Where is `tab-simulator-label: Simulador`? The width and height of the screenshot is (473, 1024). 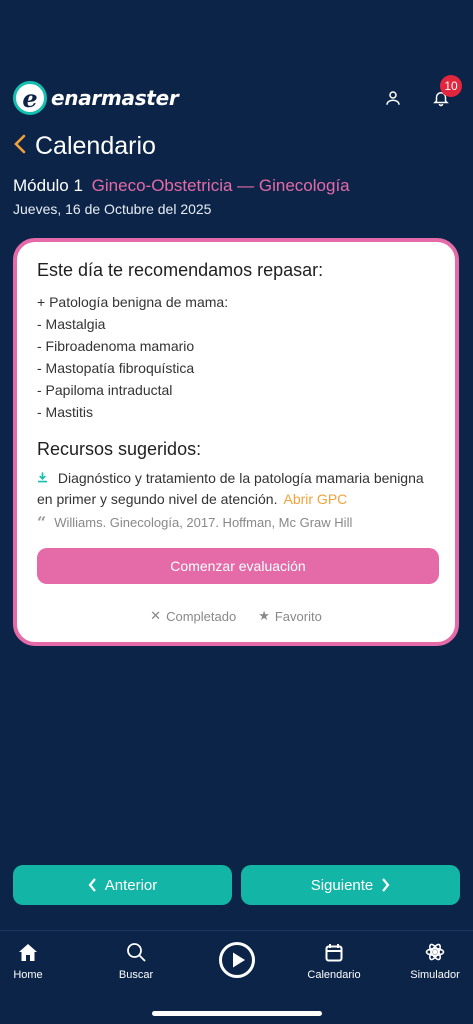
tab-simulator-label: Simulador is located at coordinates (435, 975).